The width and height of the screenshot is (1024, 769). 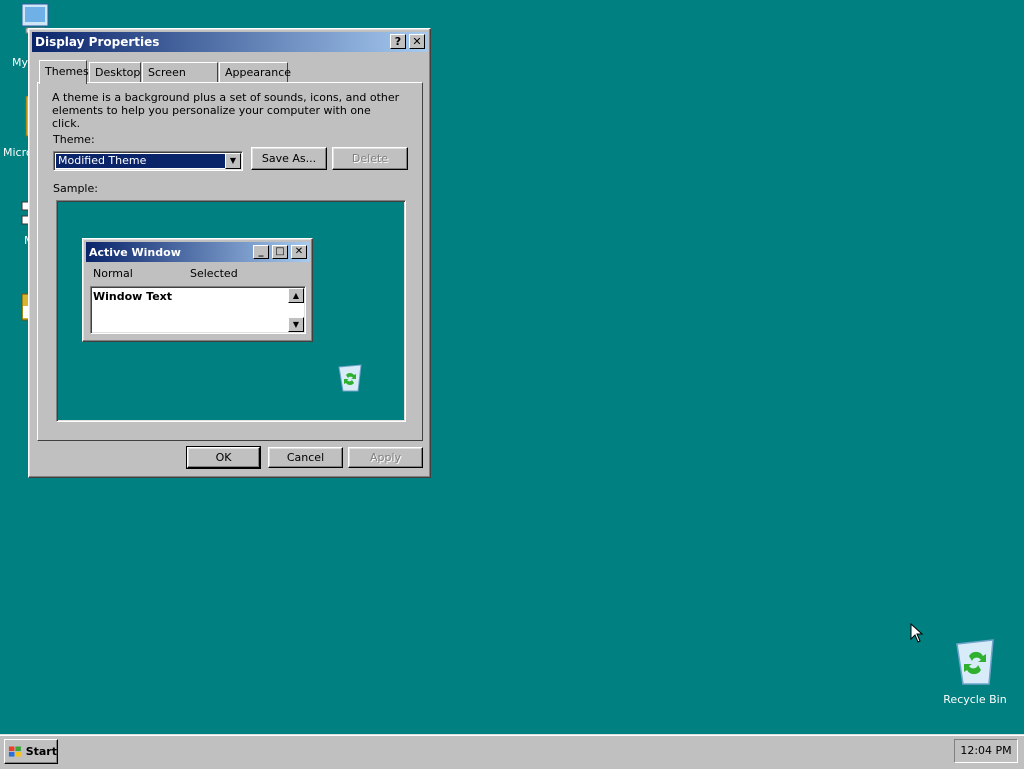 I want to click on sample-window-text-area: Window Text ▲ ▼, so click(x=198, y=310).